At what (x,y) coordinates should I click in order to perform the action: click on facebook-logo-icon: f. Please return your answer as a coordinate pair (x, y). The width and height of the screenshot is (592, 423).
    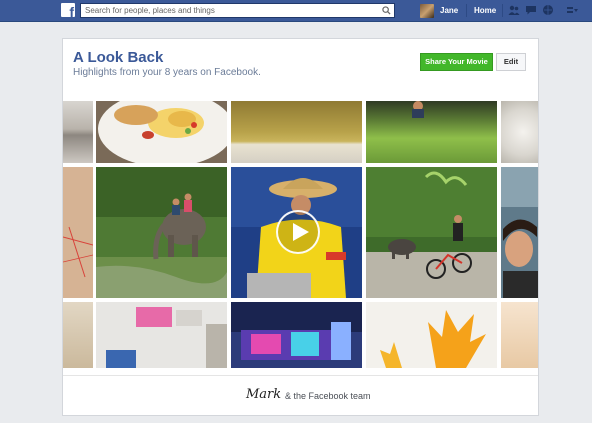
    Looking at the image, I should click on (68, 11).